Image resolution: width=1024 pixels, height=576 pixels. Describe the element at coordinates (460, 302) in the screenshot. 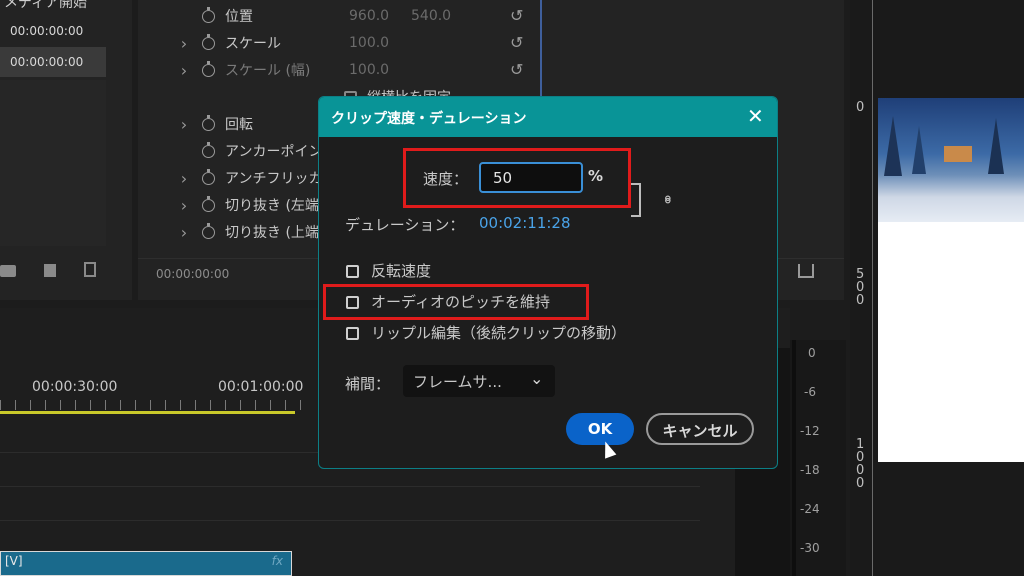

I see `maintain-pitch-label: オーディオのピッチを維持` at that location.